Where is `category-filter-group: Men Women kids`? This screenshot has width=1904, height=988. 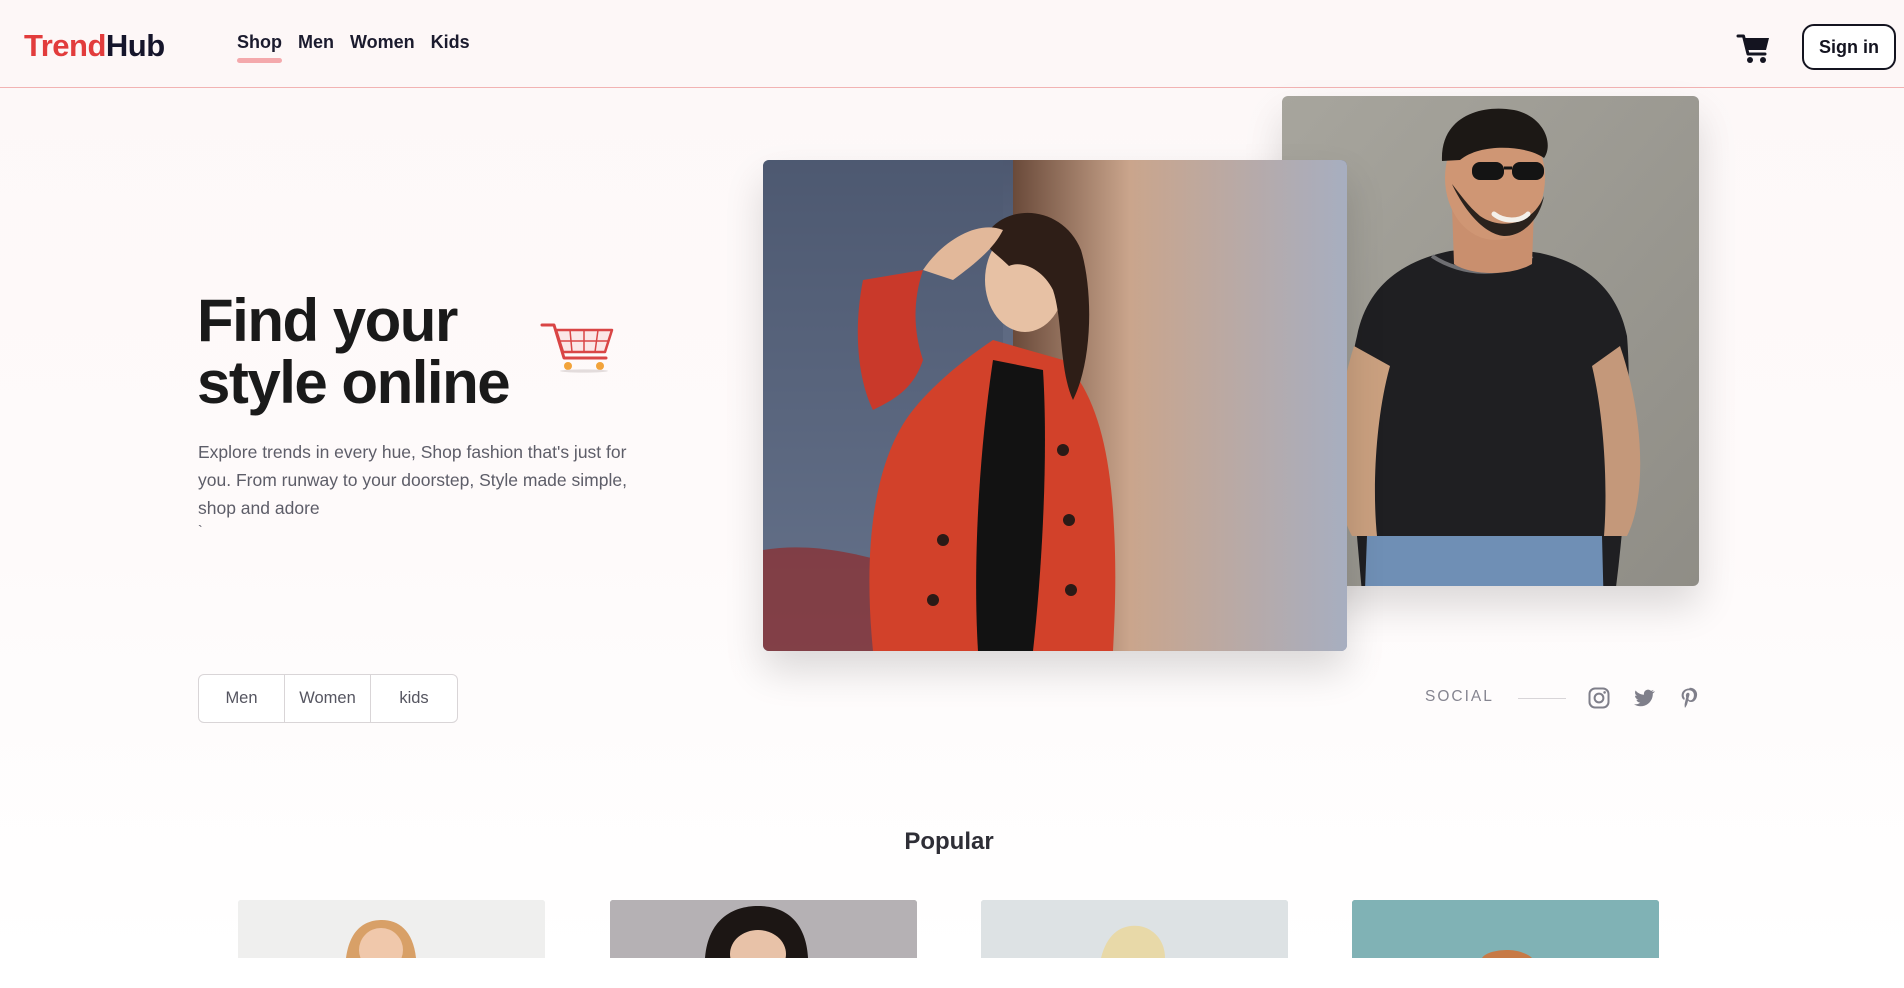
category-filter-group: Men Women kids is located at coordinates (328, 698).